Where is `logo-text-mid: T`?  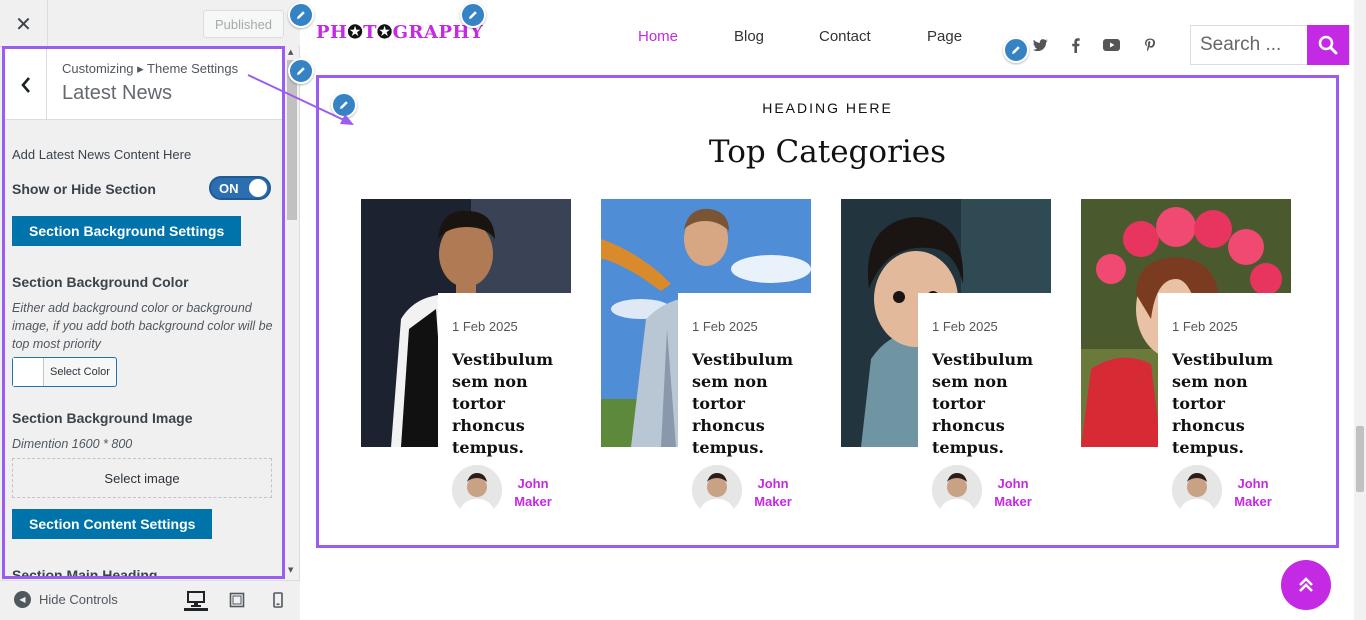 logo-text-mid: T is located at coordinates (370, 32).